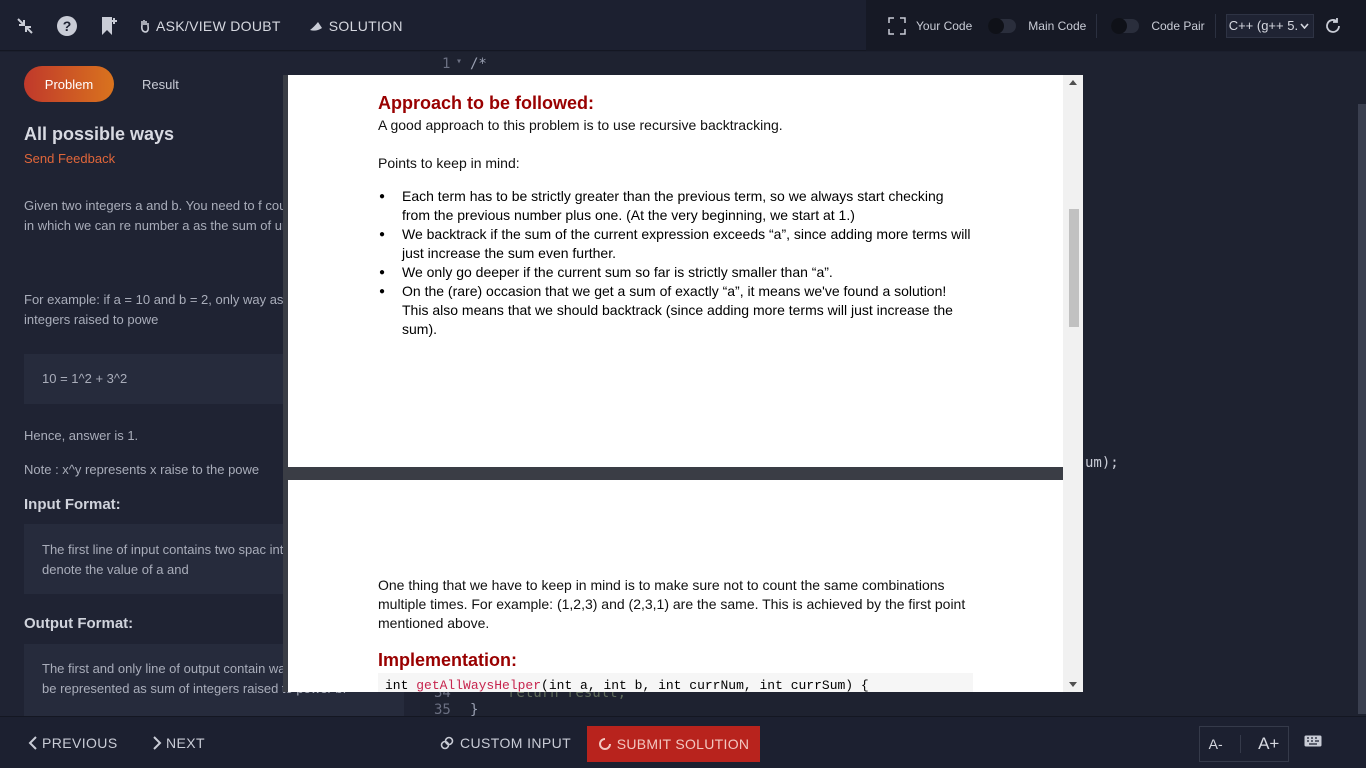  What do you see at coordinates (479, 685) in the screenshot?
I see `code-function-name: getAllWaysHelper` at bounding box center [479, 685].